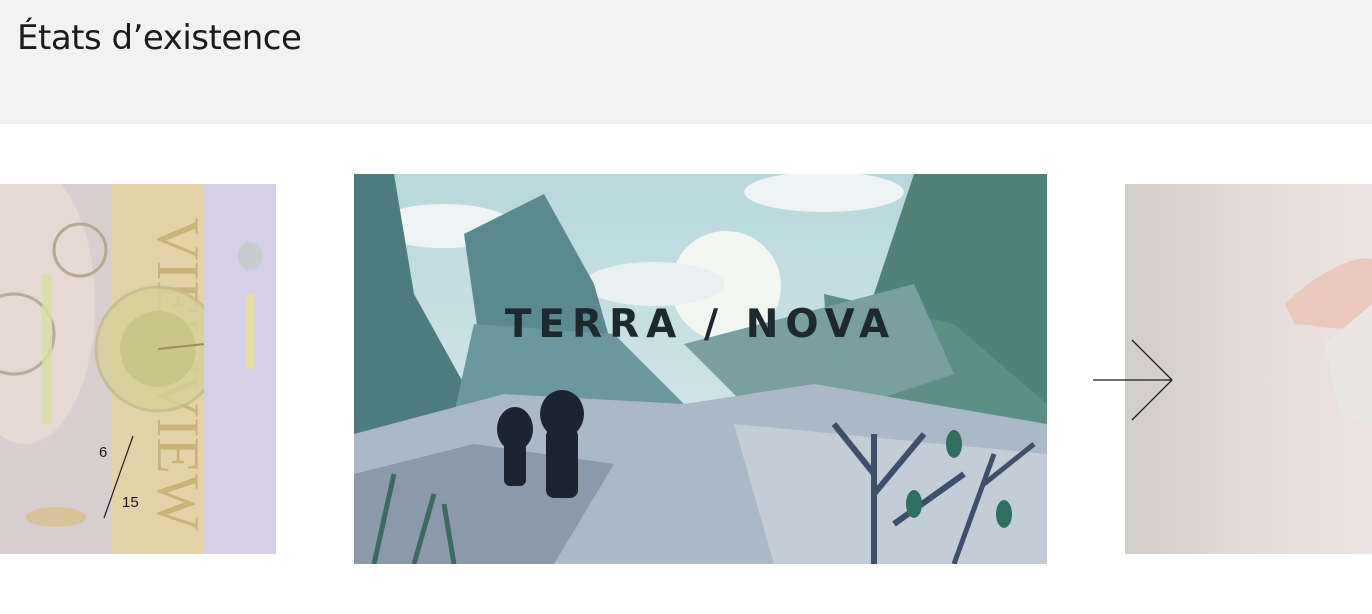 Image resolution: width=1372 pixels, height=614 pixels. I want to click on slide-title: TERRA / NOVA, so click(700, 324).